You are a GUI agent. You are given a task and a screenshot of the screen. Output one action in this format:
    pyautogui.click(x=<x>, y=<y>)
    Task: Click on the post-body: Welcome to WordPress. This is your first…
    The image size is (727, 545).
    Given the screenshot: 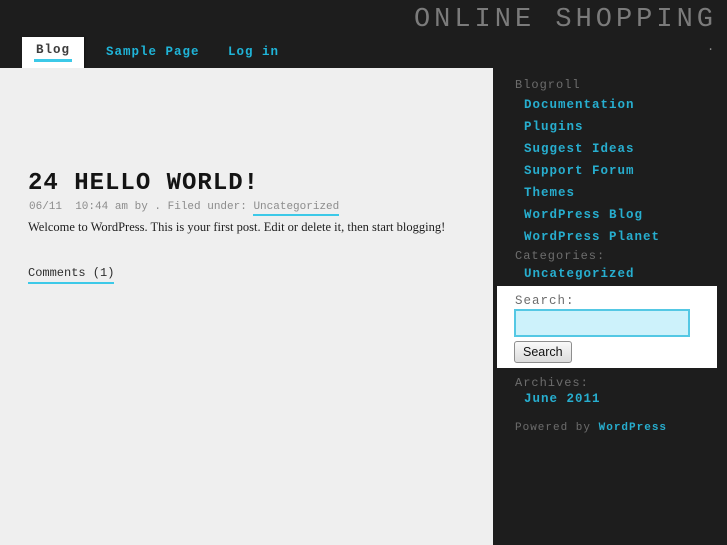 What is the action you would take?
    pyautogui.click(x=237, y=227)
    